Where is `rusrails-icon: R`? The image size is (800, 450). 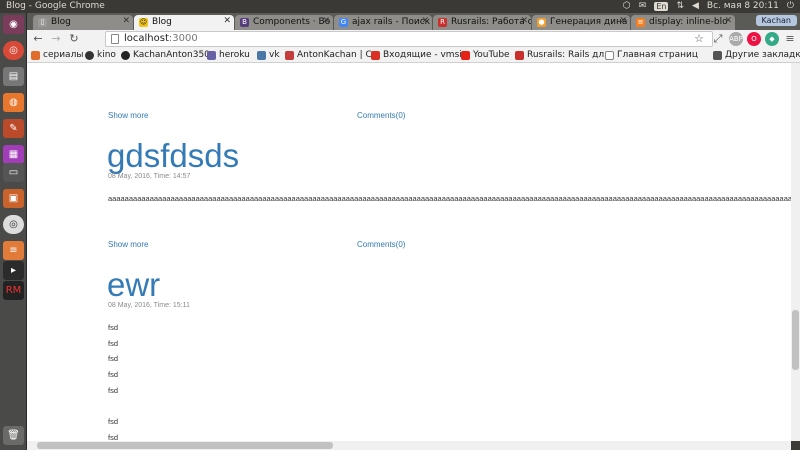
rusrails-icon: R is located at coordinates (442, 22).